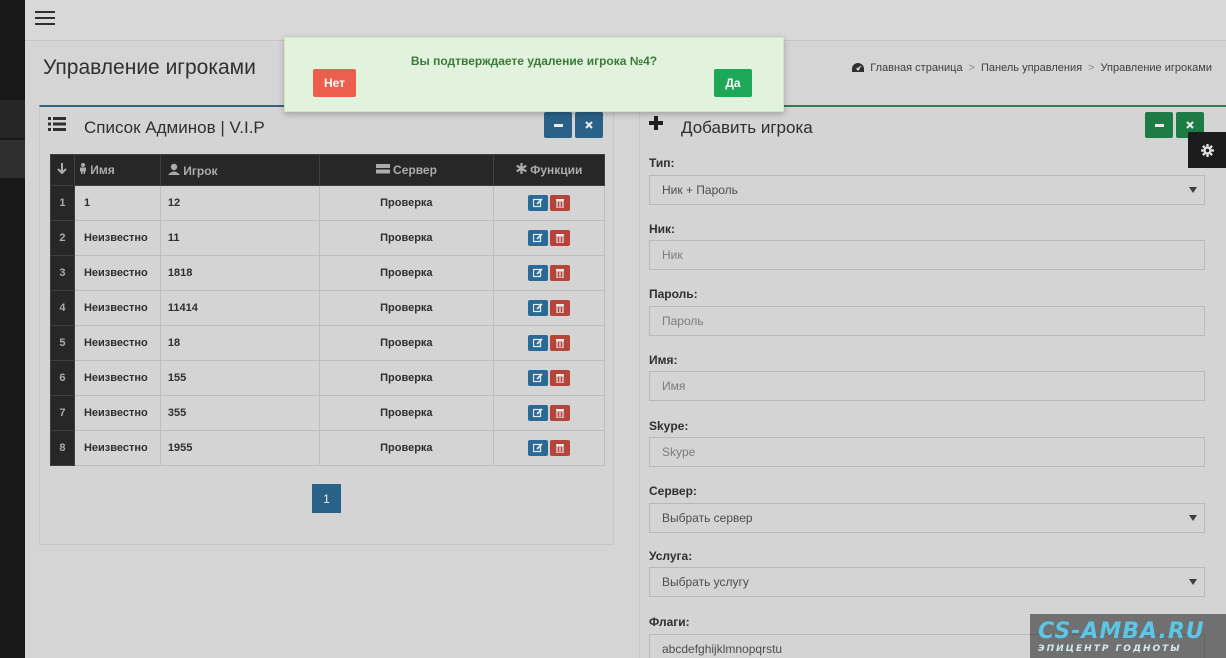  I want to click on watermark: CS-AMBA.RU ЭПИЦЕНТР ГОДНОТЫ, so click(1128, 636).